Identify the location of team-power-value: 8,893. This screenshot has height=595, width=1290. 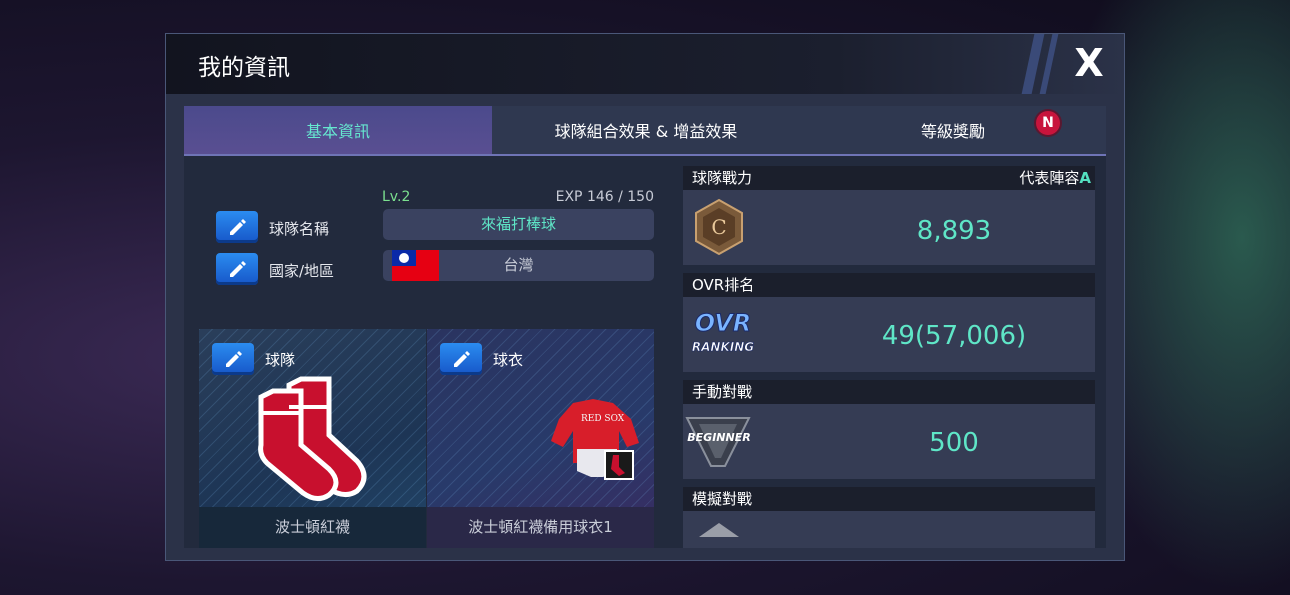
(954, 231).